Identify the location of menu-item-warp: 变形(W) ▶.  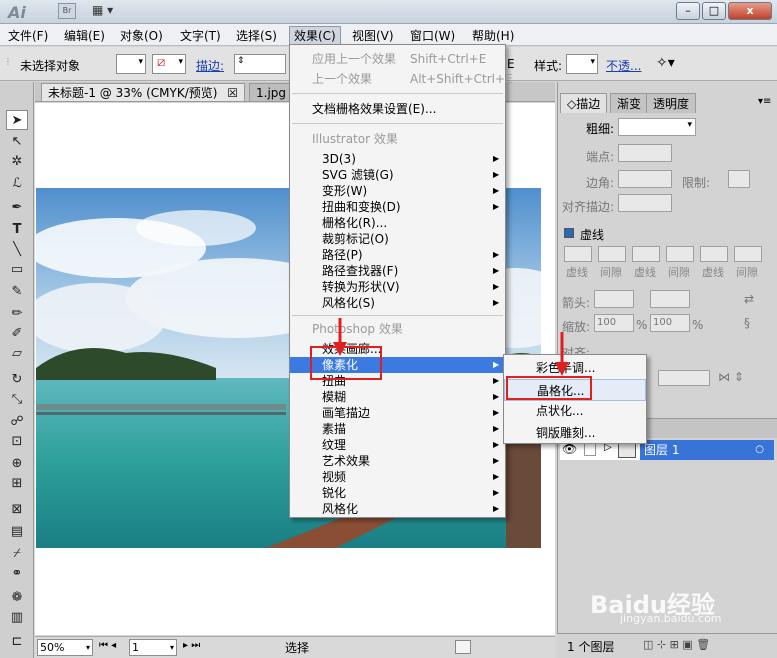
(397, 191).